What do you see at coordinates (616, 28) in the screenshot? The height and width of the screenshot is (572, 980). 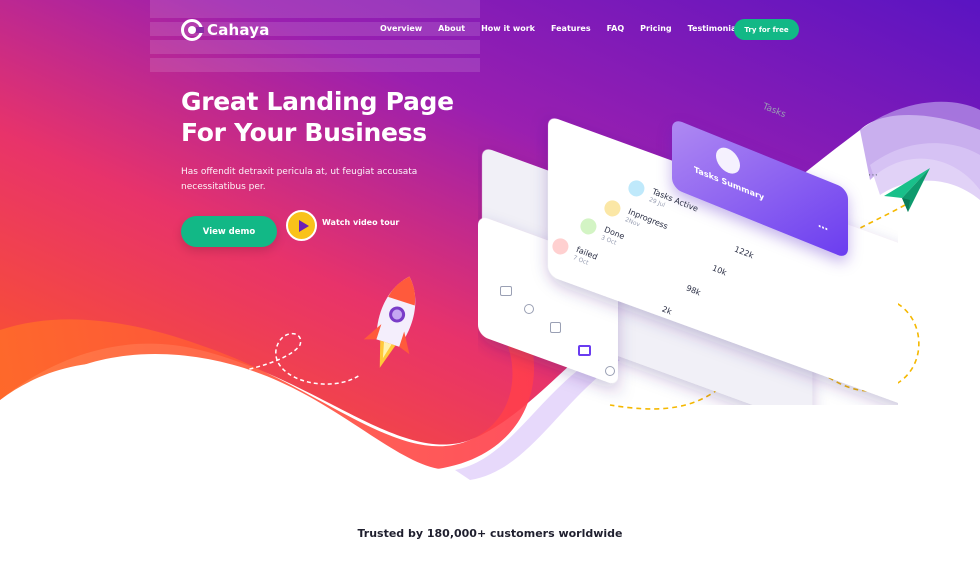 I see `menu-item-faq: FAQ` at bounding box center [616, 28].